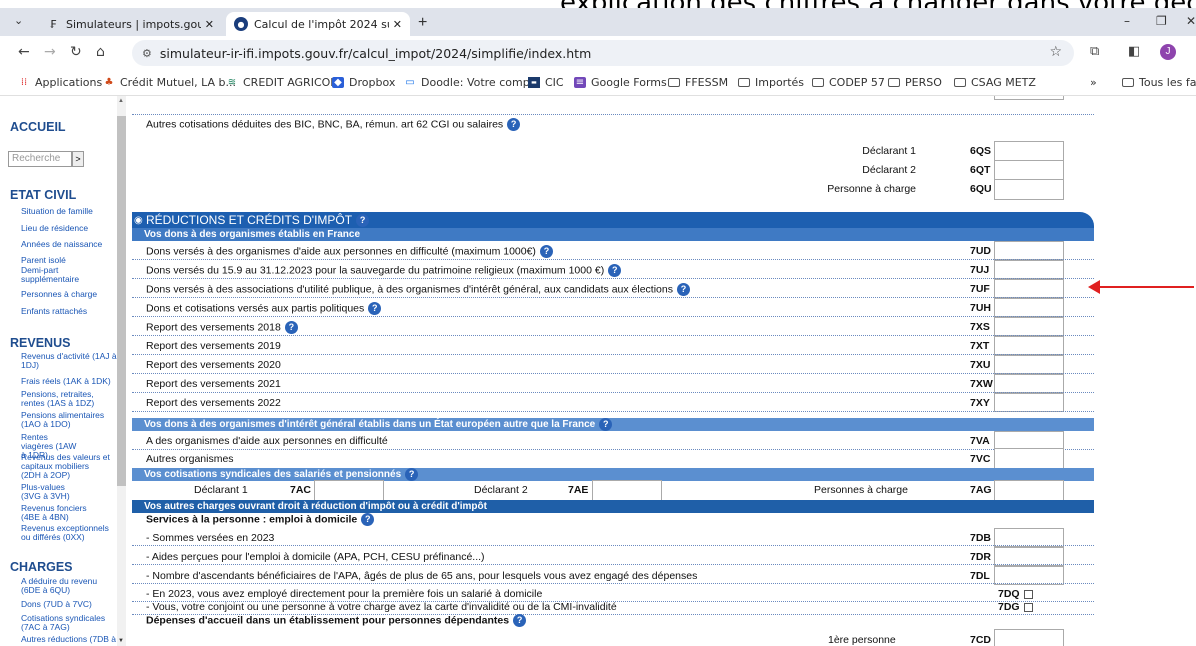 The image size is (1196, 646). Describe the element at coordinates (130, 24) in the screenshot. I see `tab-simulateurs: ₣ Simulateurs | impots.gouv.fr ✕` at that location.